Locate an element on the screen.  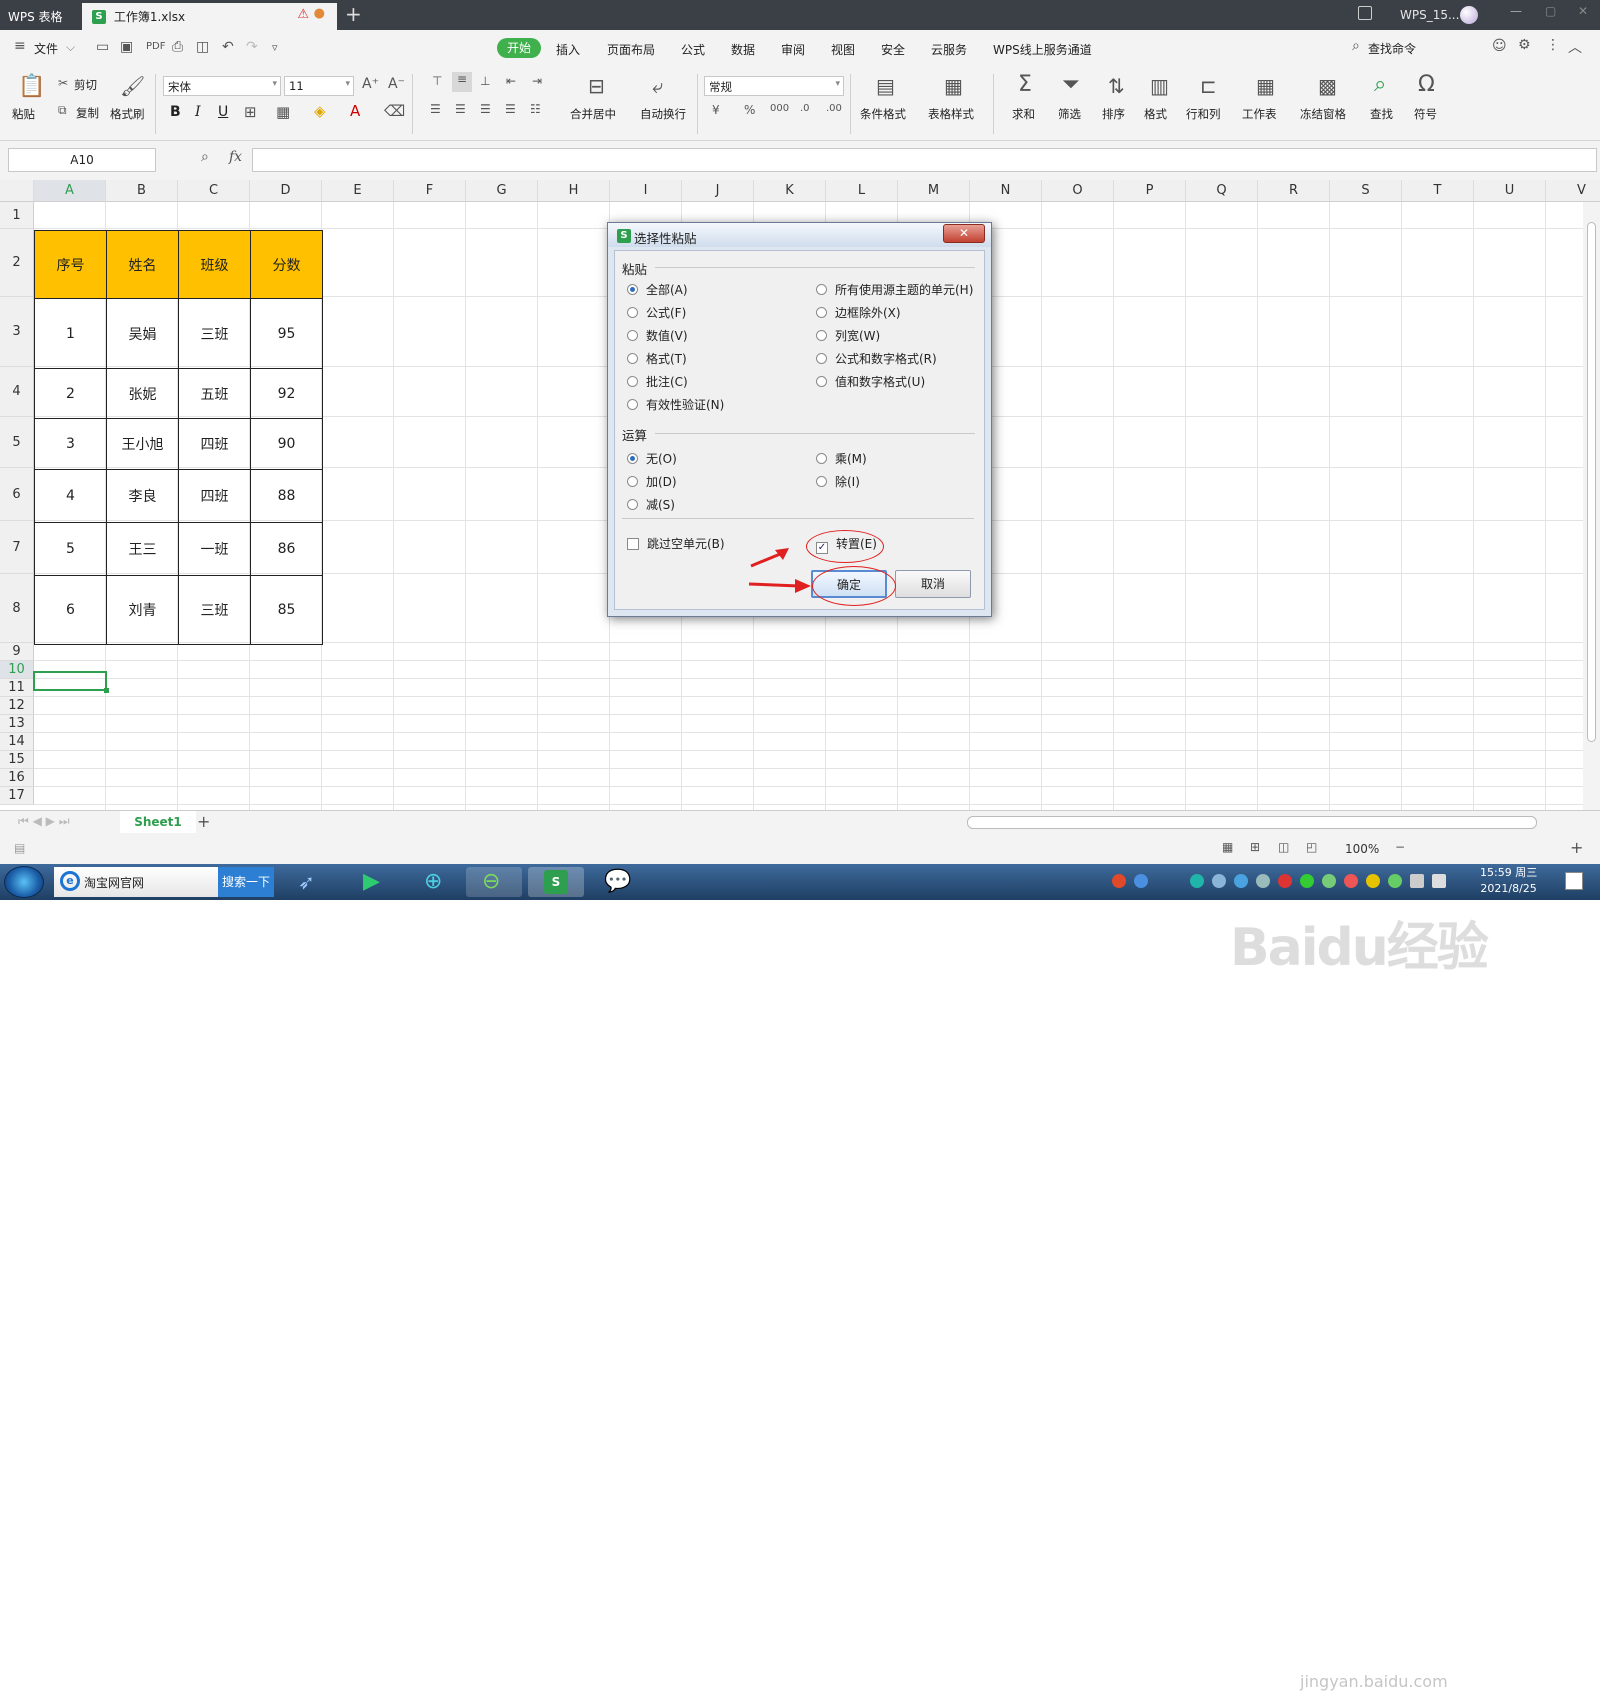
vertical-scrollbar is located at coordinates (1591, 506).